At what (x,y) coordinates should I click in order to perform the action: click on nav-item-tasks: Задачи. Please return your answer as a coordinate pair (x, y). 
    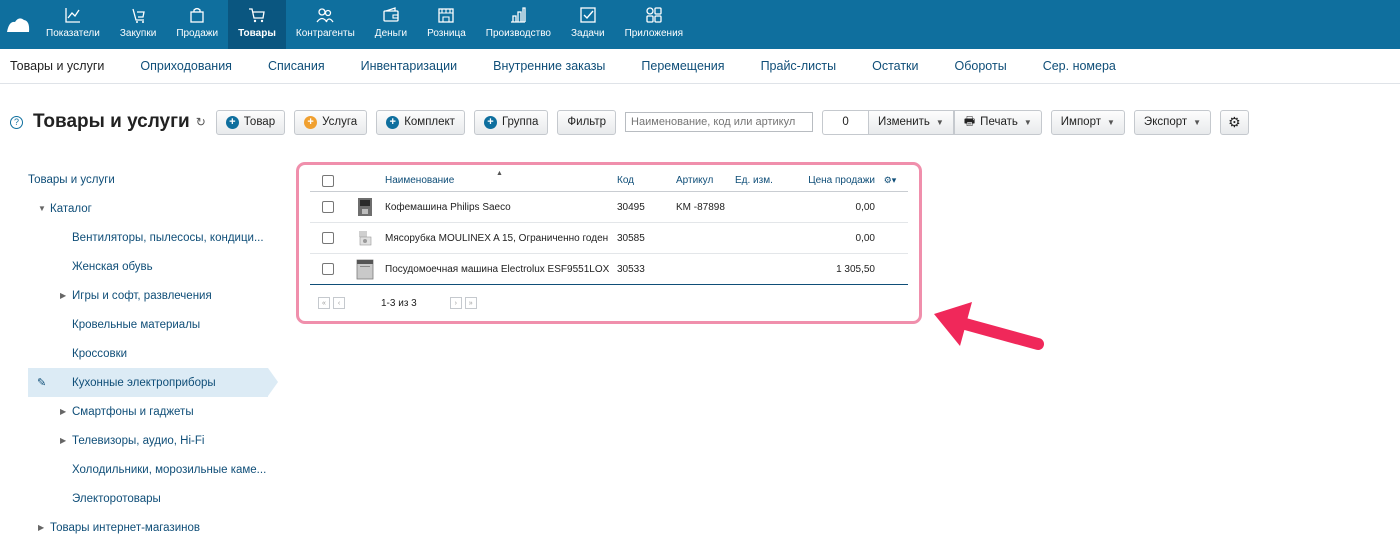
    Looking at the image, I should click on (588, 24).